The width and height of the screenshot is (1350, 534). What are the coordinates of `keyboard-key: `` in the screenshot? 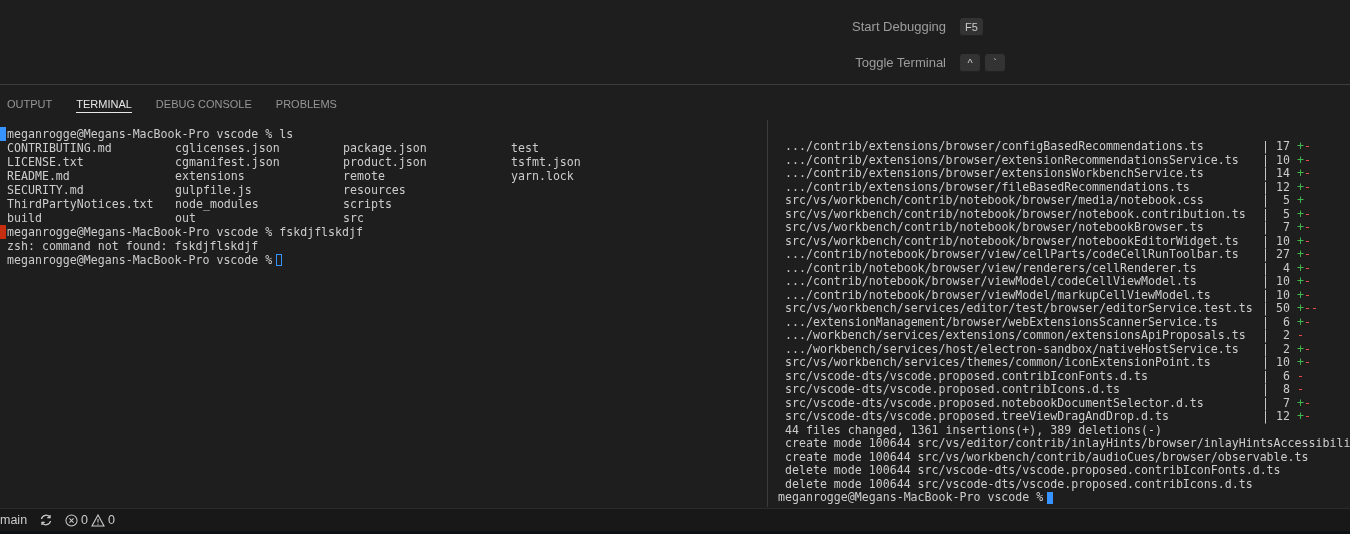 It's located at (995, 63).